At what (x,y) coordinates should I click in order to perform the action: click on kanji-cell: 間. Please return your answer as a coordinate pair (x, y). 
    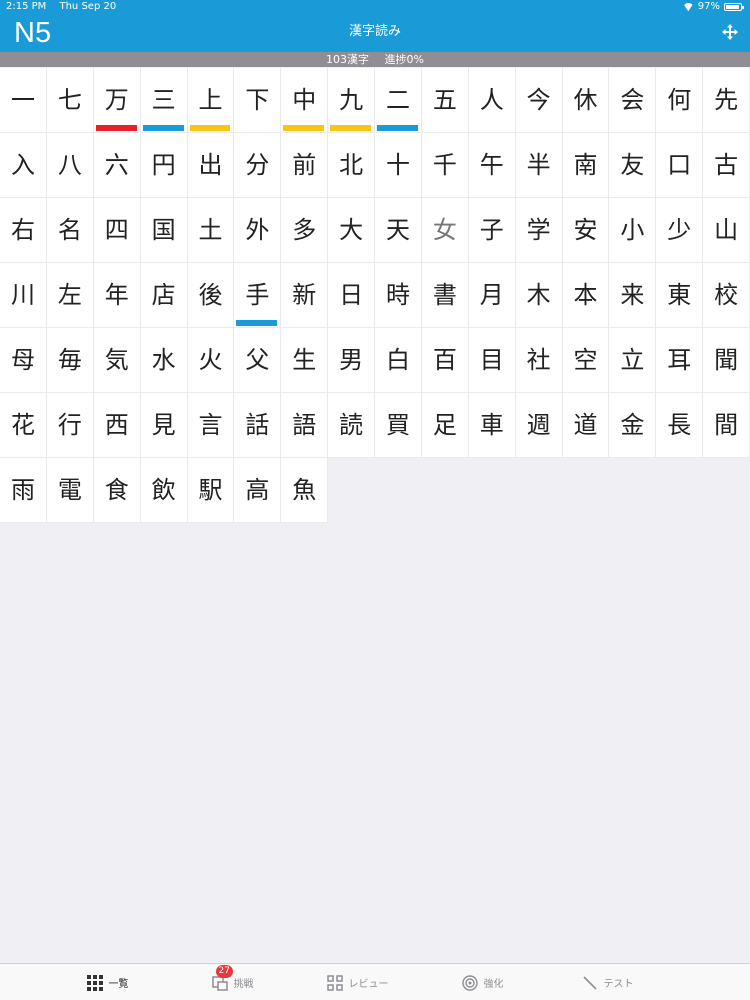
    Looking at the image, I should click on (726, 425).